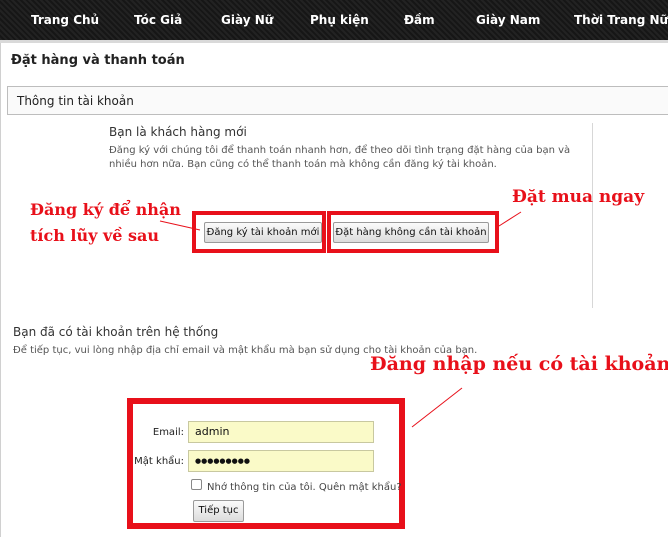 The height and width of the screenshot is (537, 668). I want to click on guest-arrow-line, so click(510, 219).